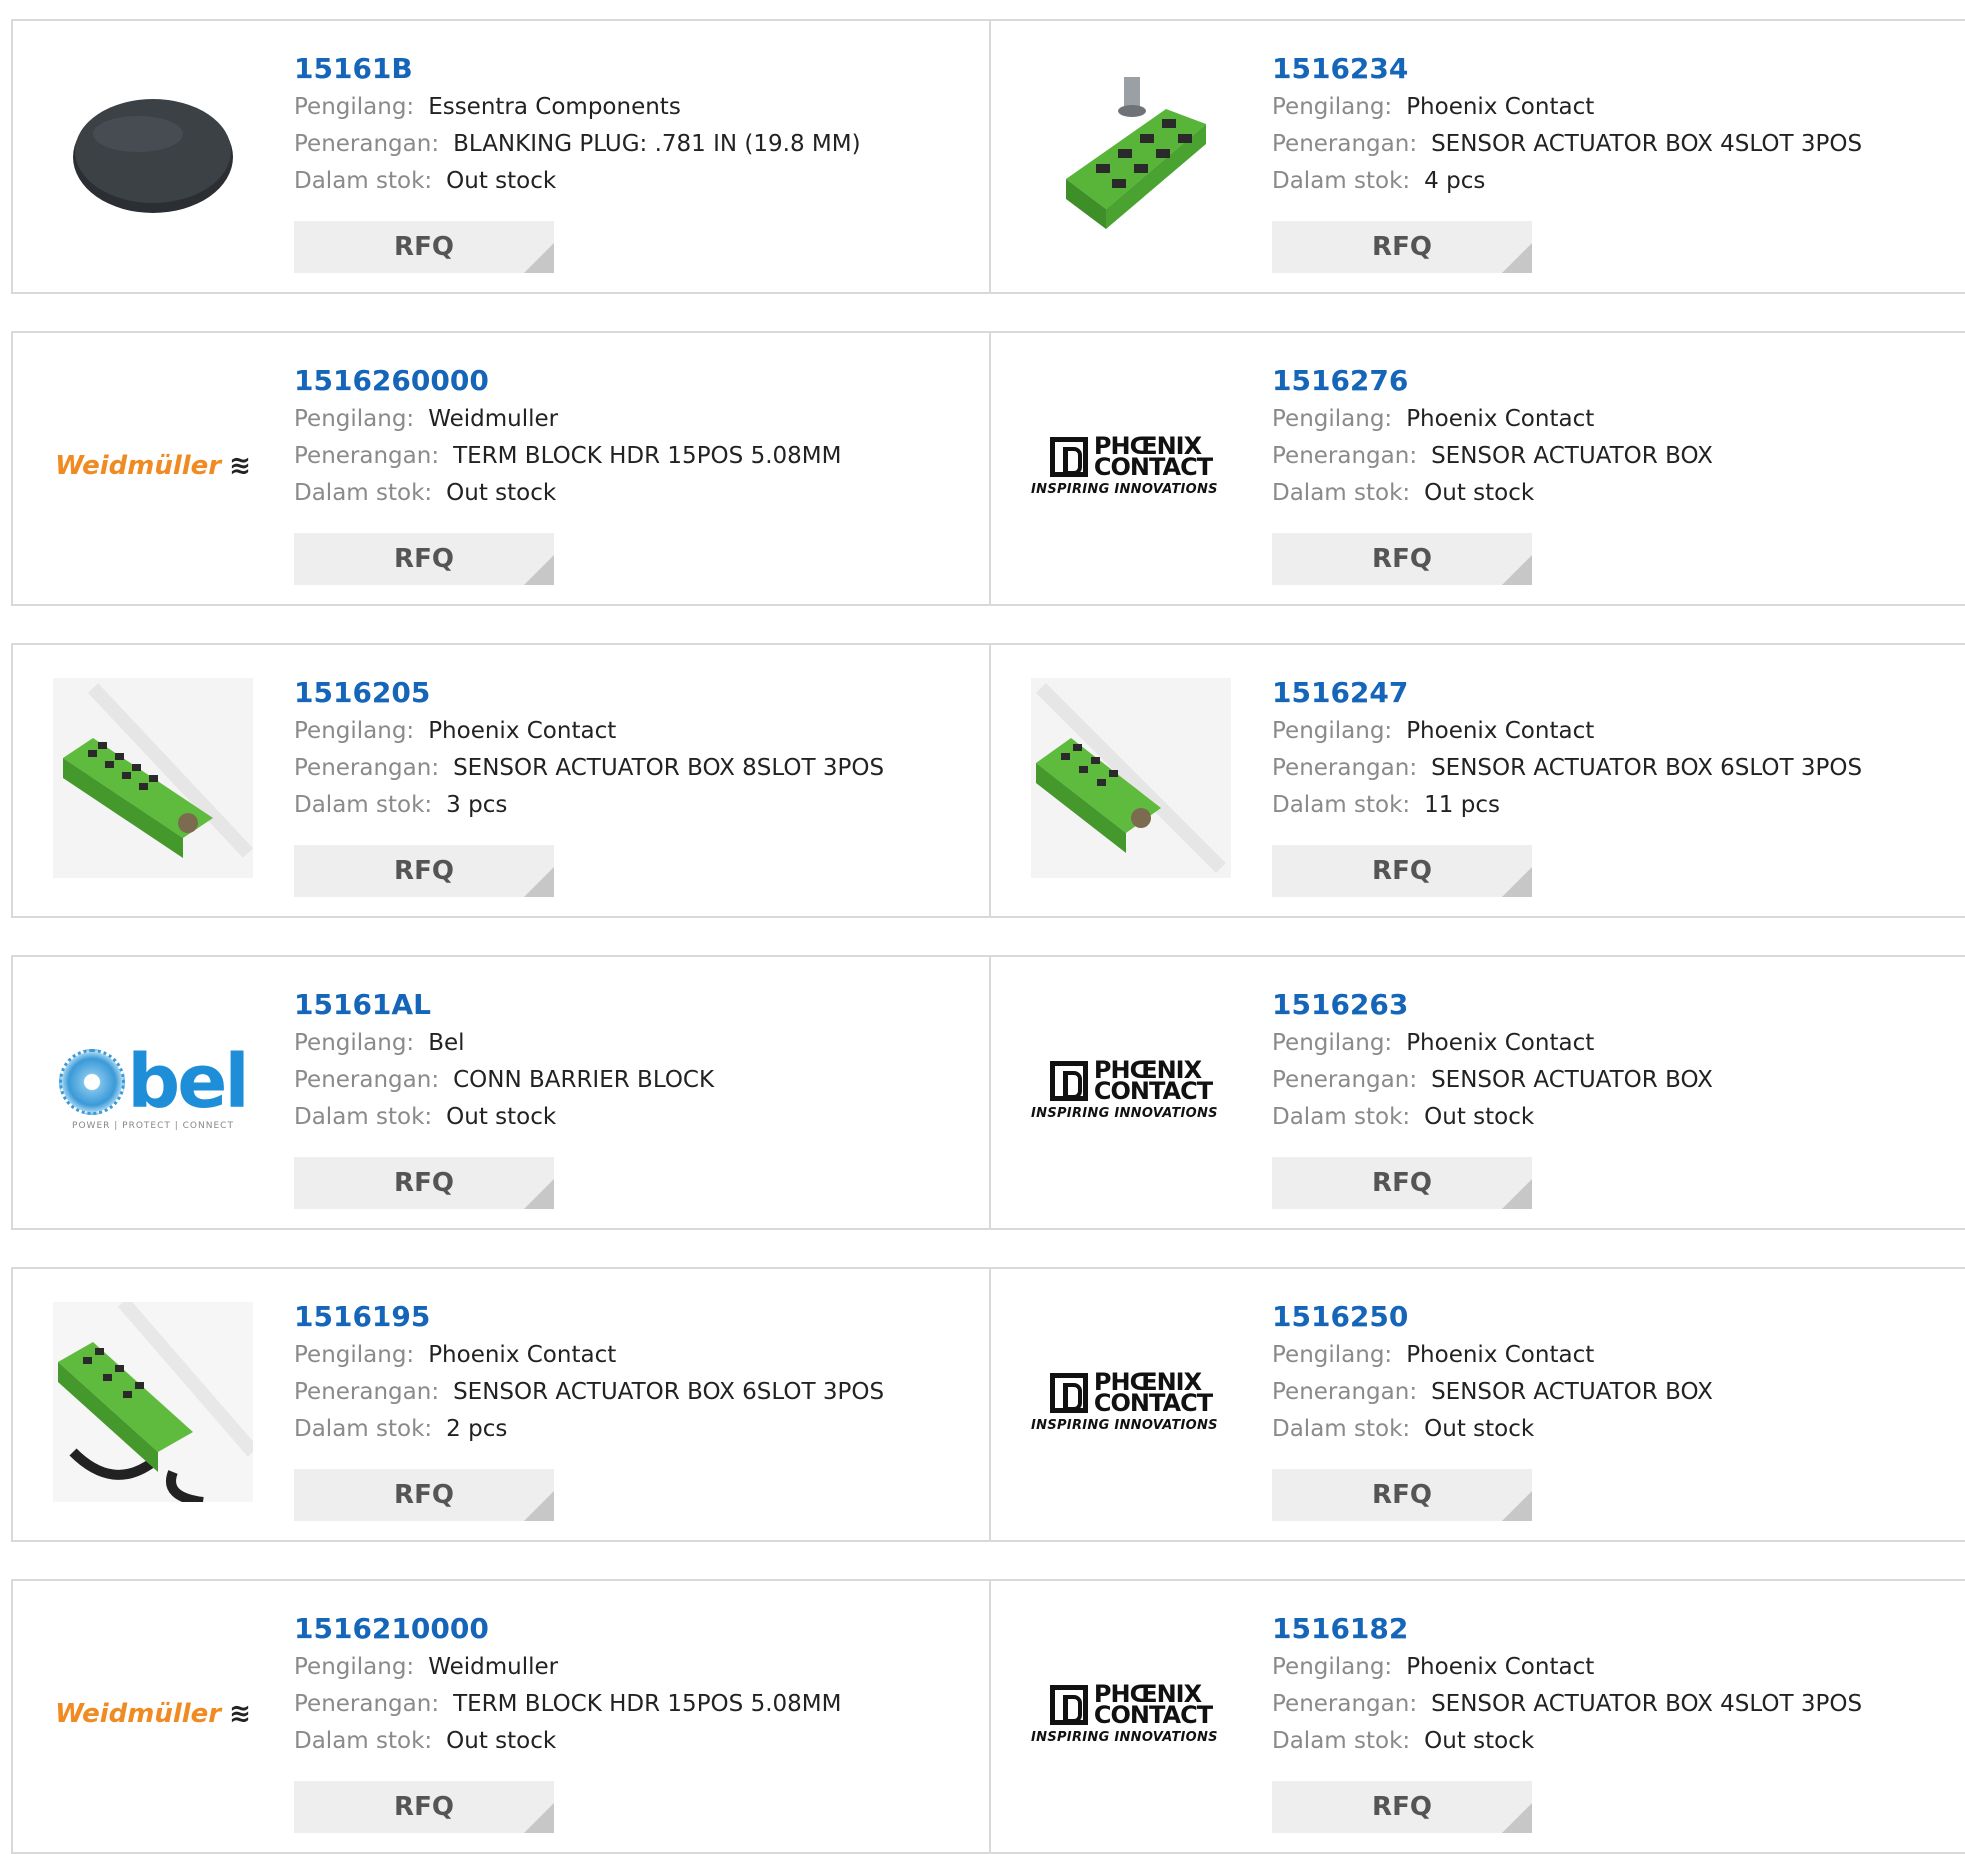  Describe the element at coordinates (554, 107) in the screenshot. I see `manufacturer-value: Essentra Components` at that location.